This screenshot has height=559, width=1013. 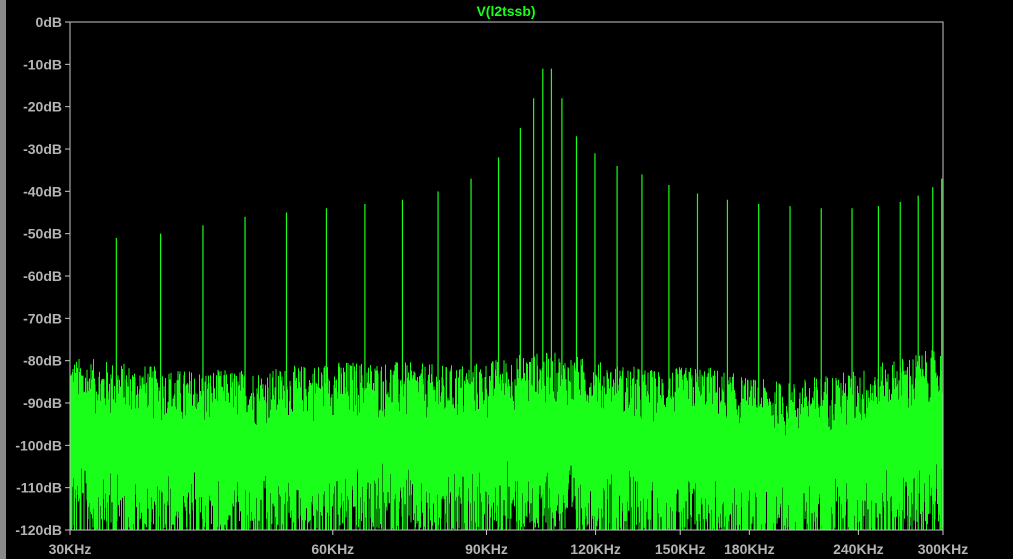 I want to click on y-tick-label: -60dB, so click(x=42, y=276).